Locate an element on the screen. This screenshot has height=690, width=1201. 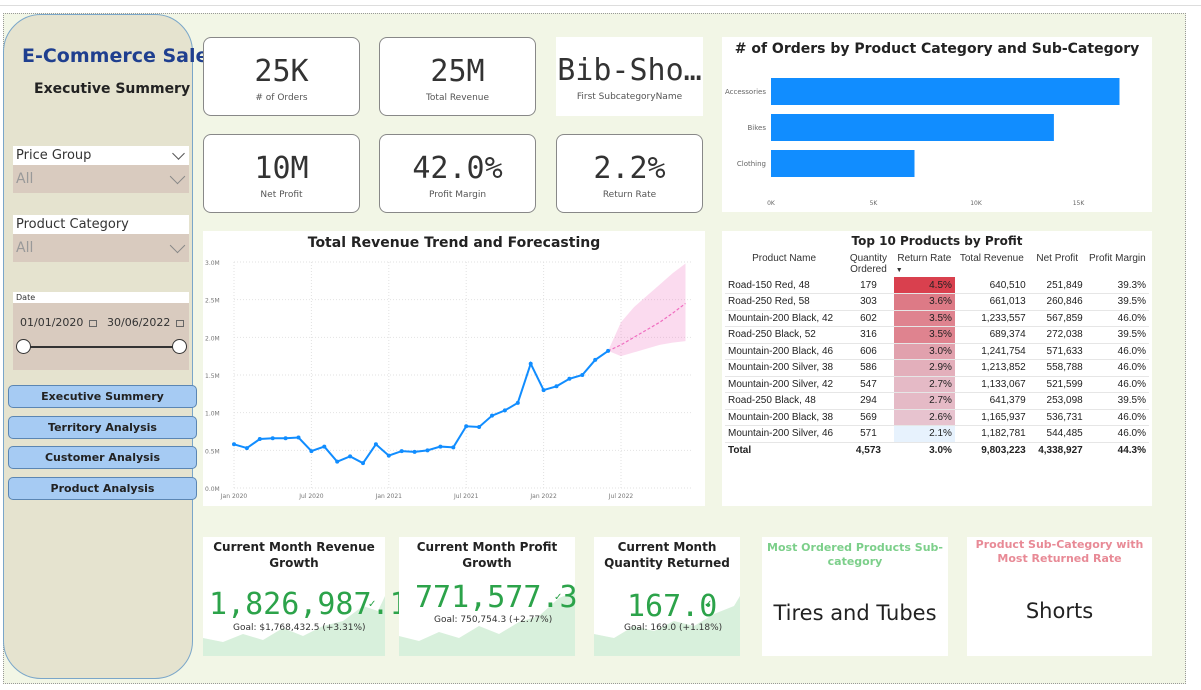
product-name-cell: Road-150 Red, 48 is located at coordinates (784, 285).